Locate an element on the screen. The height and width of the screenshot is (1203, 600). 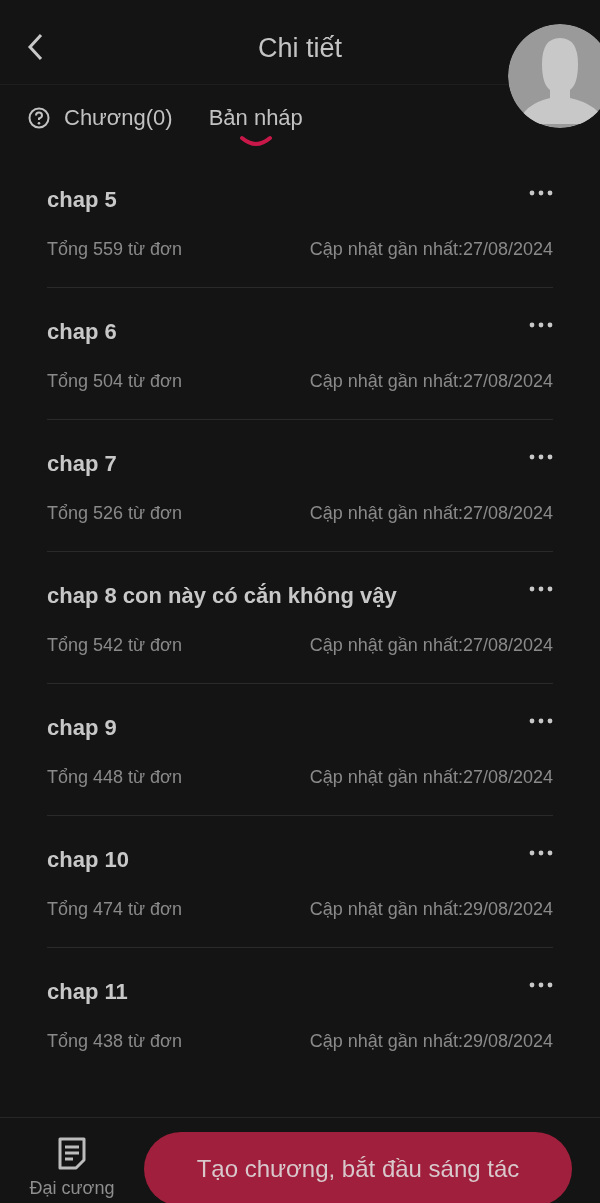
chapter-title: chap 6 is located at coordinates (82, 332).